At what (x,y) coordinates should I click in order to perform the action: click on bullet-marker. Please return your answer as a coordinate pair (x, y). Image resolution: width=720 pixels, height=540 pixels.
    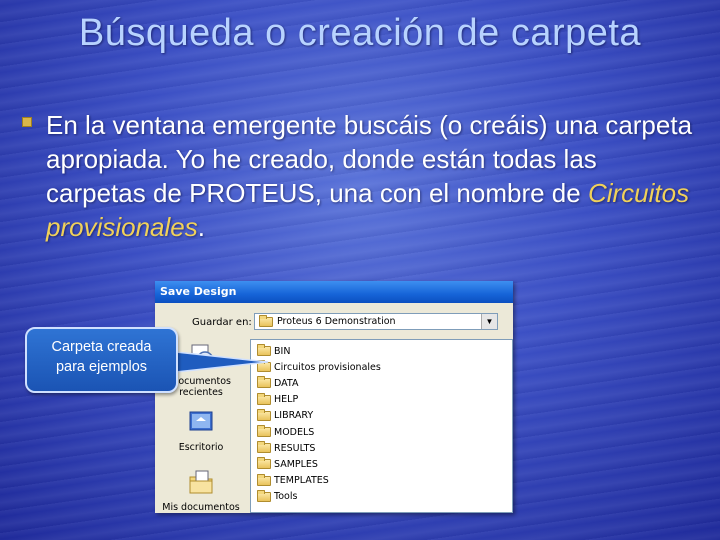
    Looking at the image, I should click on (34, 176).